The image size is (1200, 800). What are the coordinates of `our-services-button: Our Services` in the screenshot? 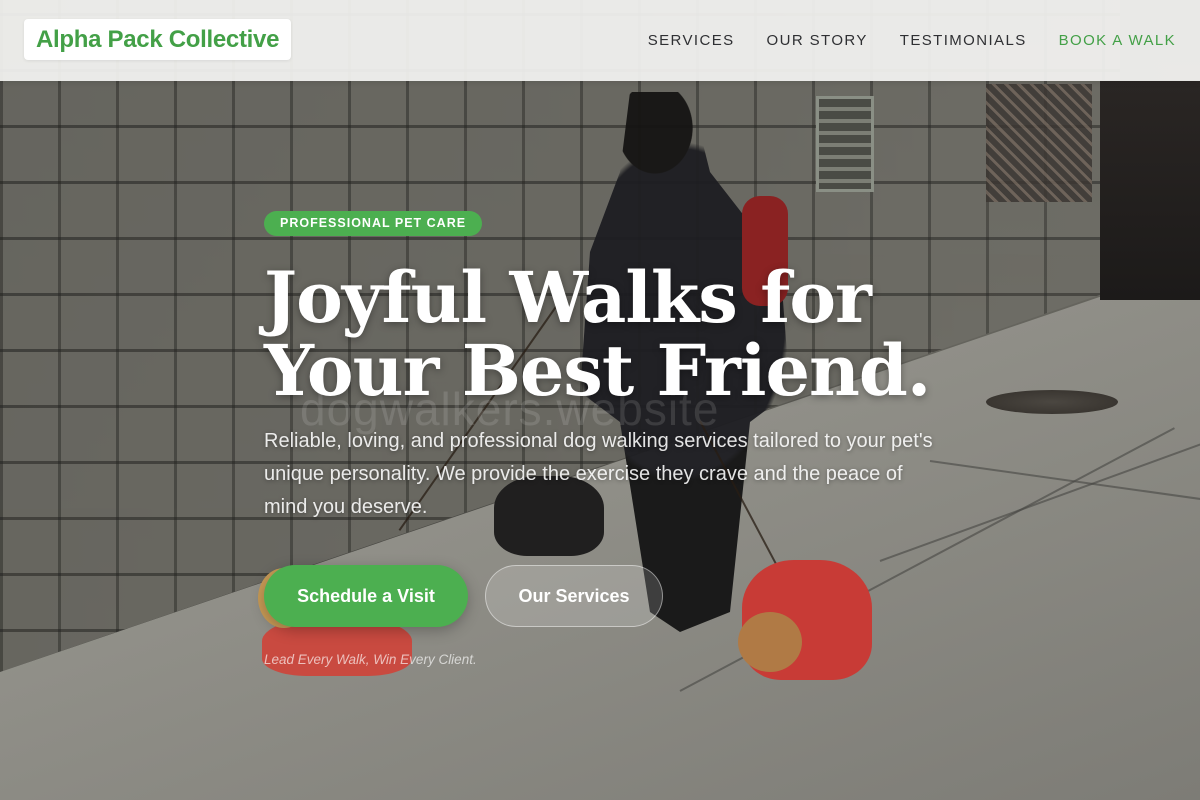 It's located at (574, 596).